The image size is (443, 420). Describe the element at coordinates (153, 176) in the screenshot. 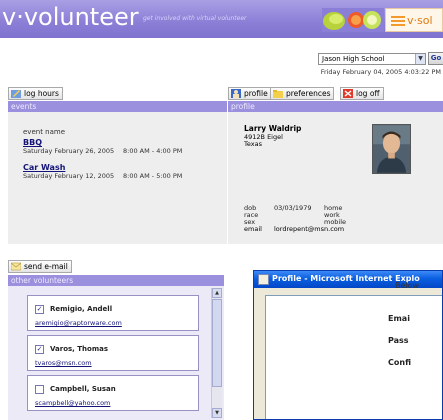

I see `event-time: 8:00 AM - 5:00 PM` at that location.